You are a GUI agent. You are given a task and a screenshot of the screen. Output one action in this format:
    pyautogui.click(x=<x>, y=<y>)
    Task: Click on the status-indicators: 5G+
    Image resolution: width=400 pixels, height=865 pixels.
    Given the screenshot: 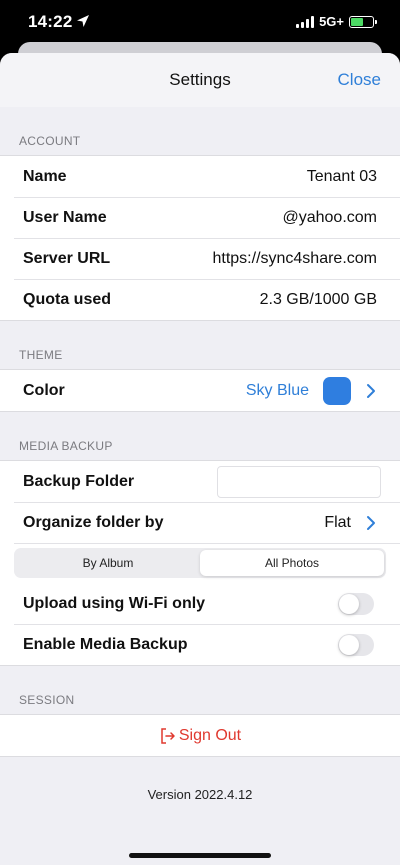 What is the action you would take?
    pyautogui.click(x=336, y=21)
    